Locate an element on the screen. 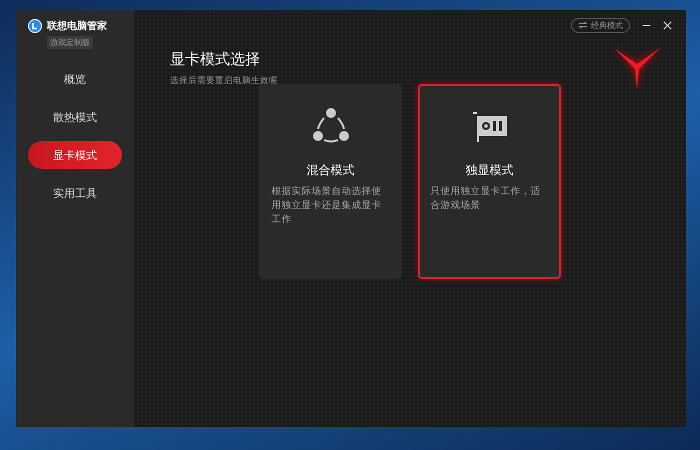 The height and width of the screenshot is (450, 700). app-name: 联想电脑管家 is located at coordinates (77, 26).